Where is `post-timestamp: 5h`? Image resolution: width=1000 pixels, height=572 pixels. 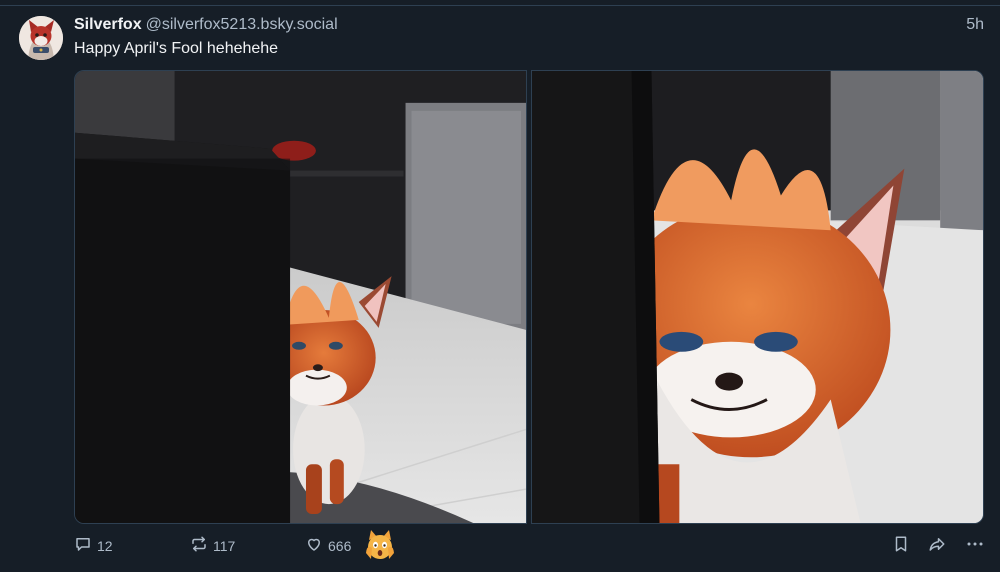 post-timestamp: 5h is located at coordinates (975, 25).